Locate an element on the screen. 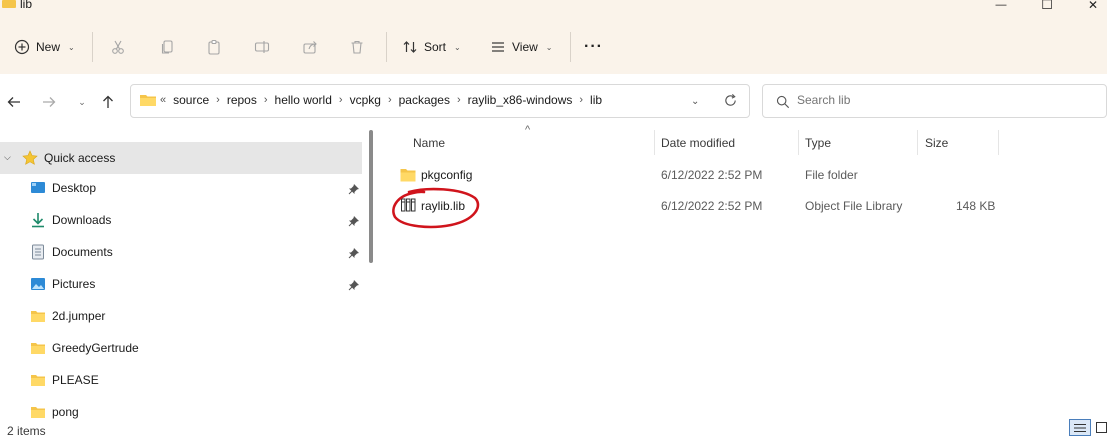 The height and width of the screenshot is (436, 1107). breadcrumb-item: vcpkg is located at coordinates (365, 100).